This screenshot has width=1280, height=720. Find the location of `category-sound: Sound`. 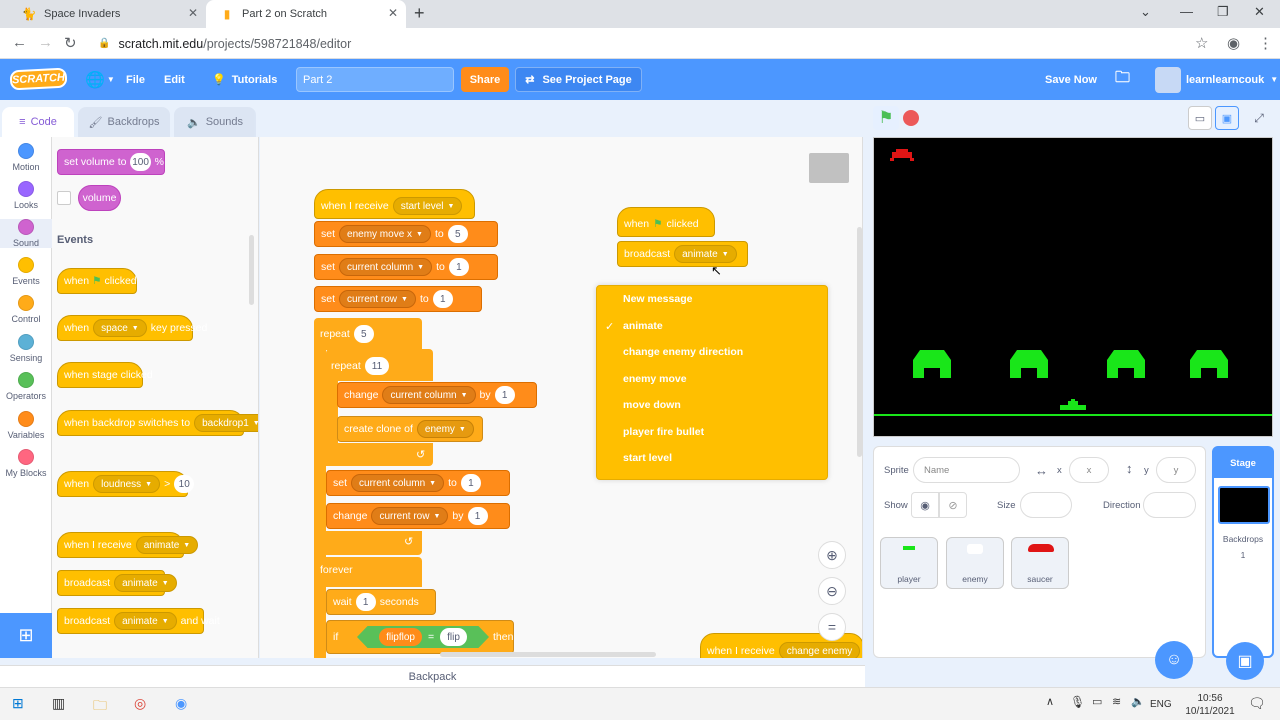

category-sound: Sound is located at coordinates (26, 233).